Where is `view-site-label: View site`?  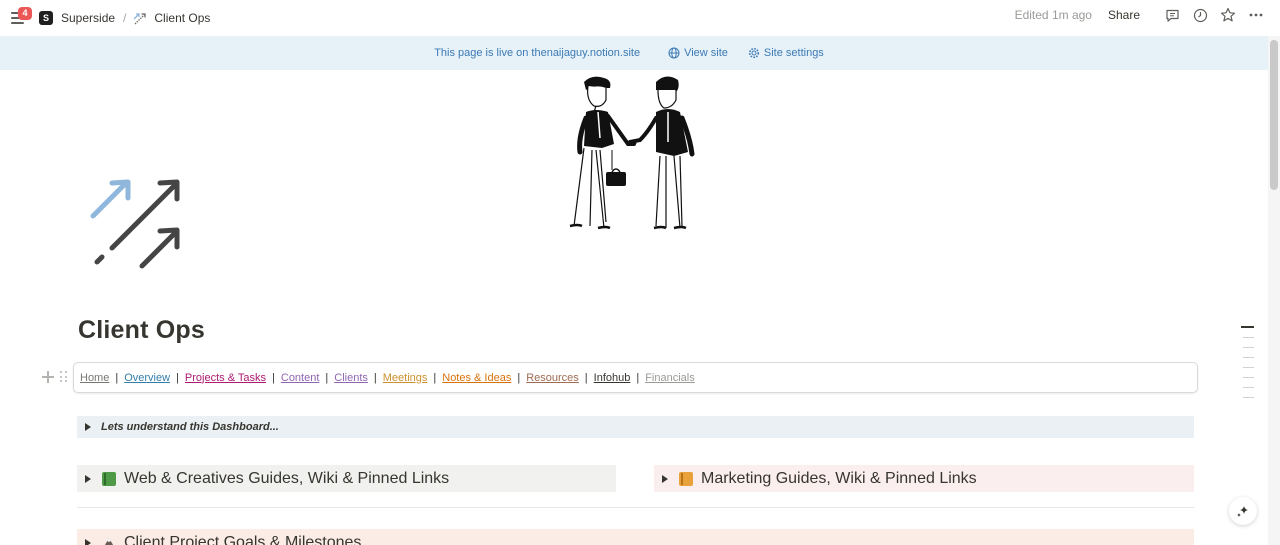
view-site-label: View site is located at coordinates (706, 53).